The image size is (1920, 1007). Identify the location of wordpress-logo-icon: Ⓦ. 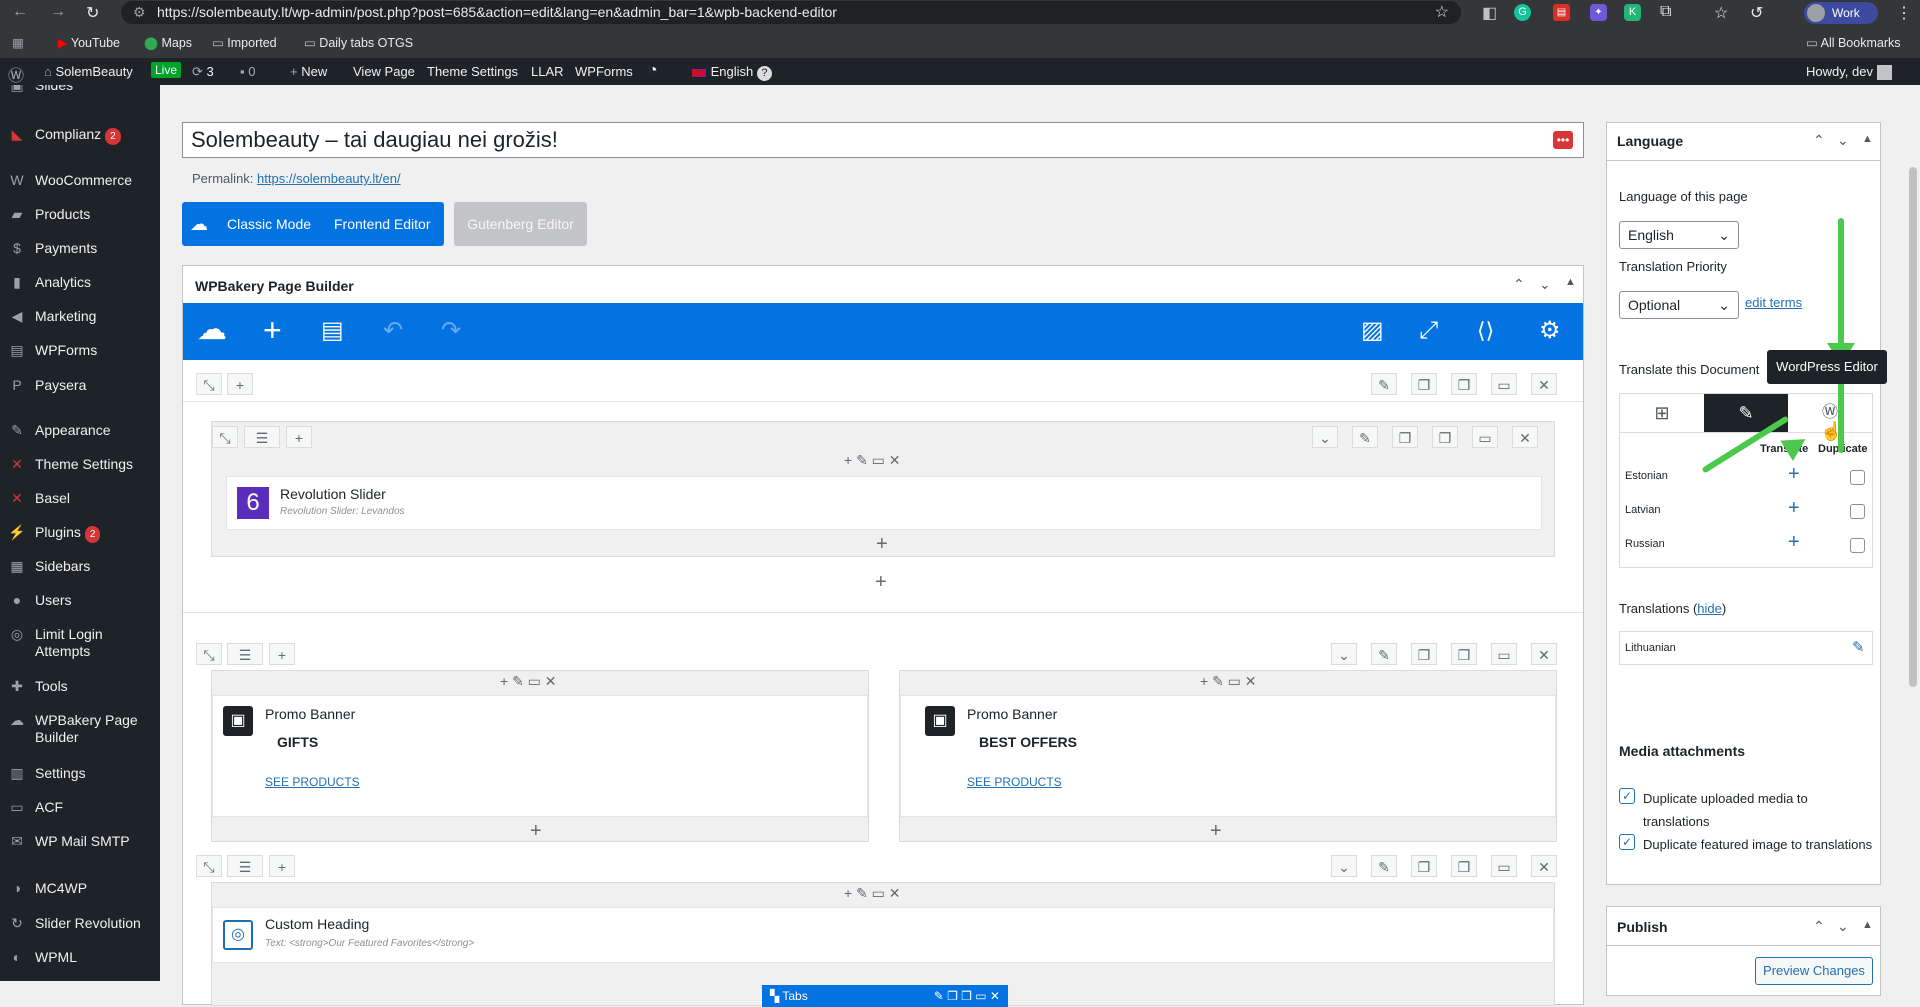
(16, 74).